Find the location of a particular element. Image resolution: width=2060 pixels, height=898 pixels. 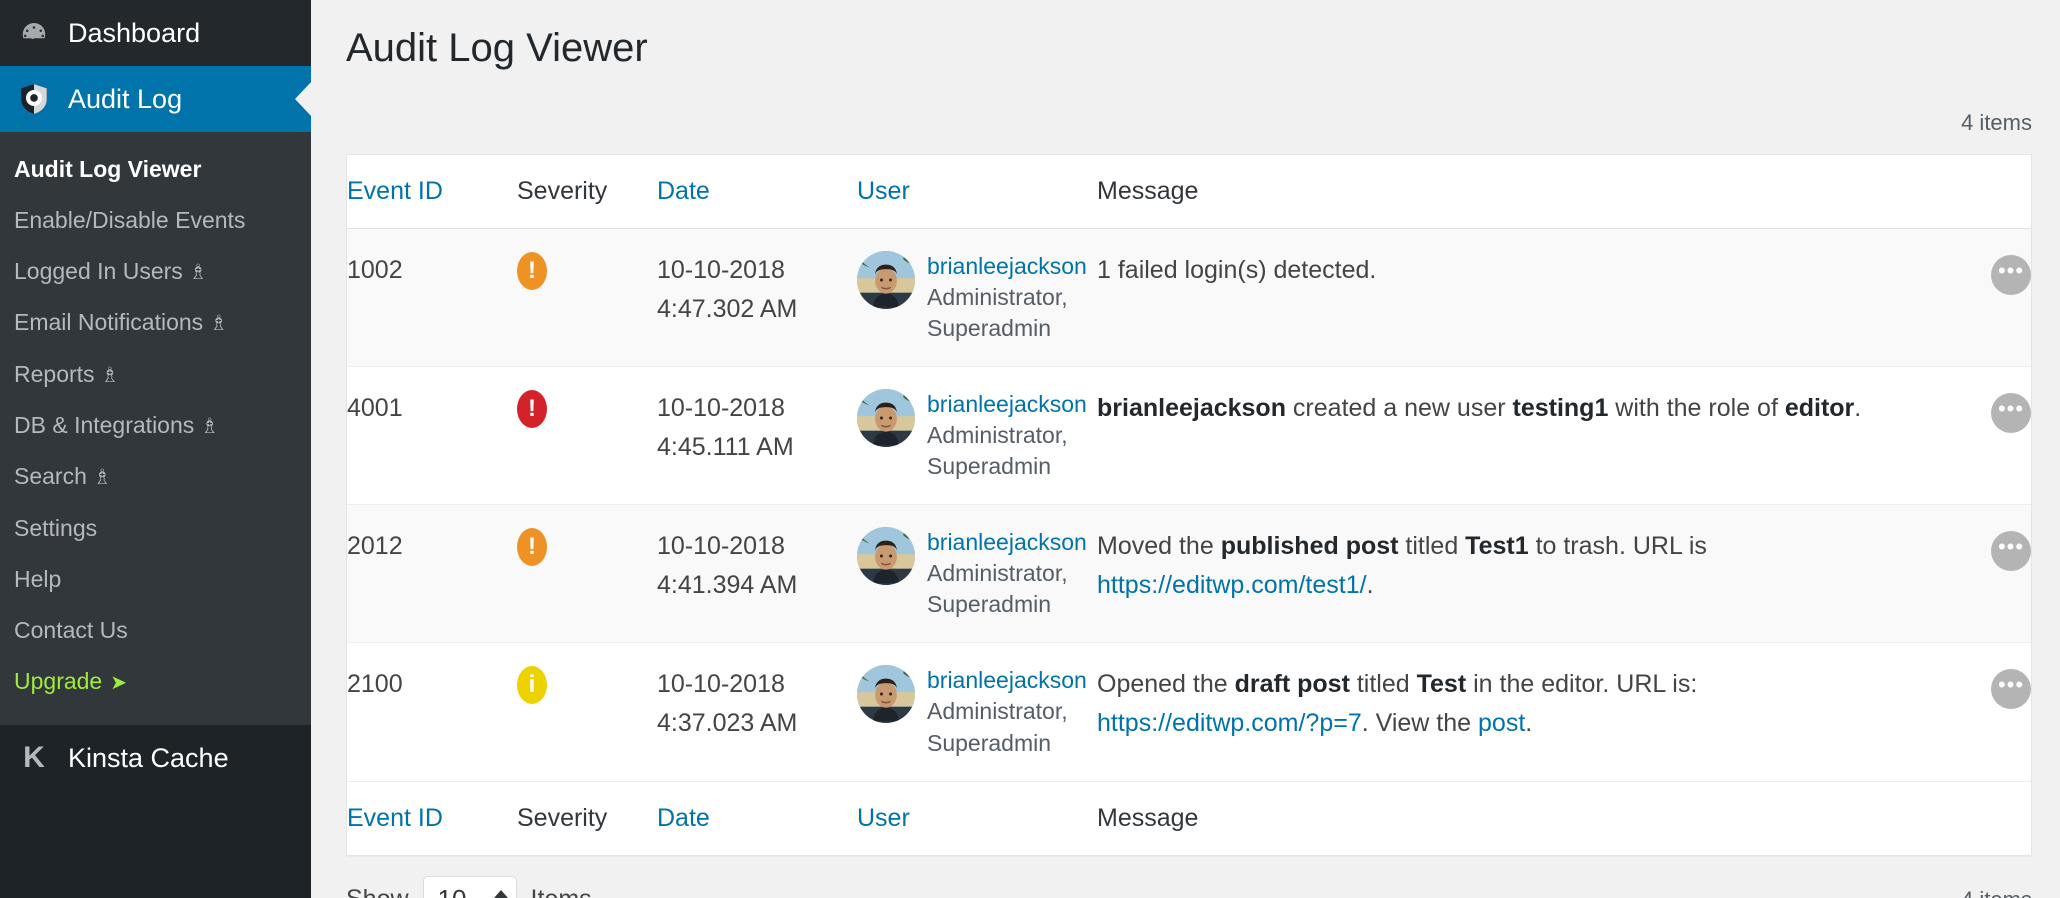

items-count-top: 4 items is located at coordinates (1996, 122).